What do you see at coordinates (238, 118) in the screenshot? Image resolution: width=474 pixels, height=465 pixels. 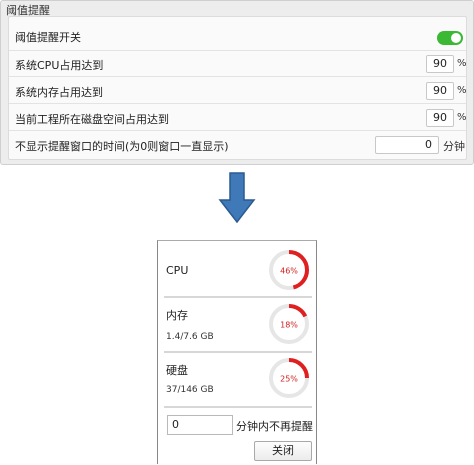 I see `disk-threshold-row: 当前工程所在磁盘空间占用达到 90 %` at bounding box center [238, 118].